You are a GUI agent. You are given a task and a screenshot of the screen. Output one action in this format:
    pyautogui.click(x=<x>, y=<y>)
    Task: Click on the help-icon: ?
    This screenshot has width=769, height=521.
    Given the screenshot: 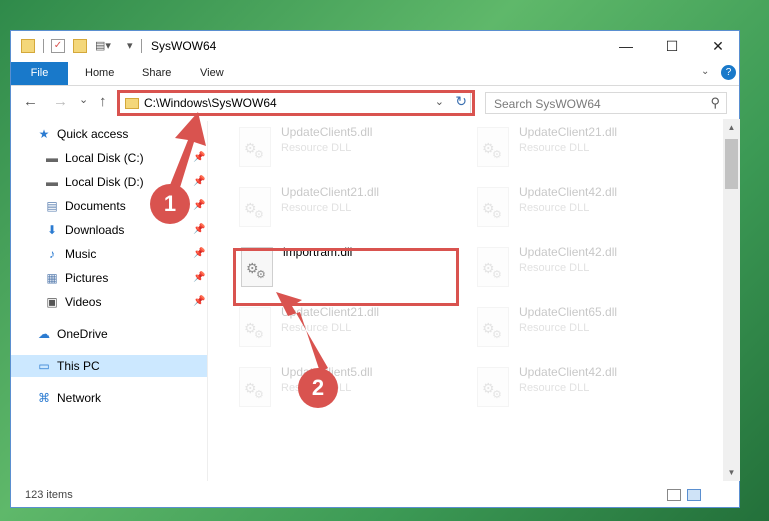 What is the action you would take?
    pyautogui.click(x=728, y=72)
    